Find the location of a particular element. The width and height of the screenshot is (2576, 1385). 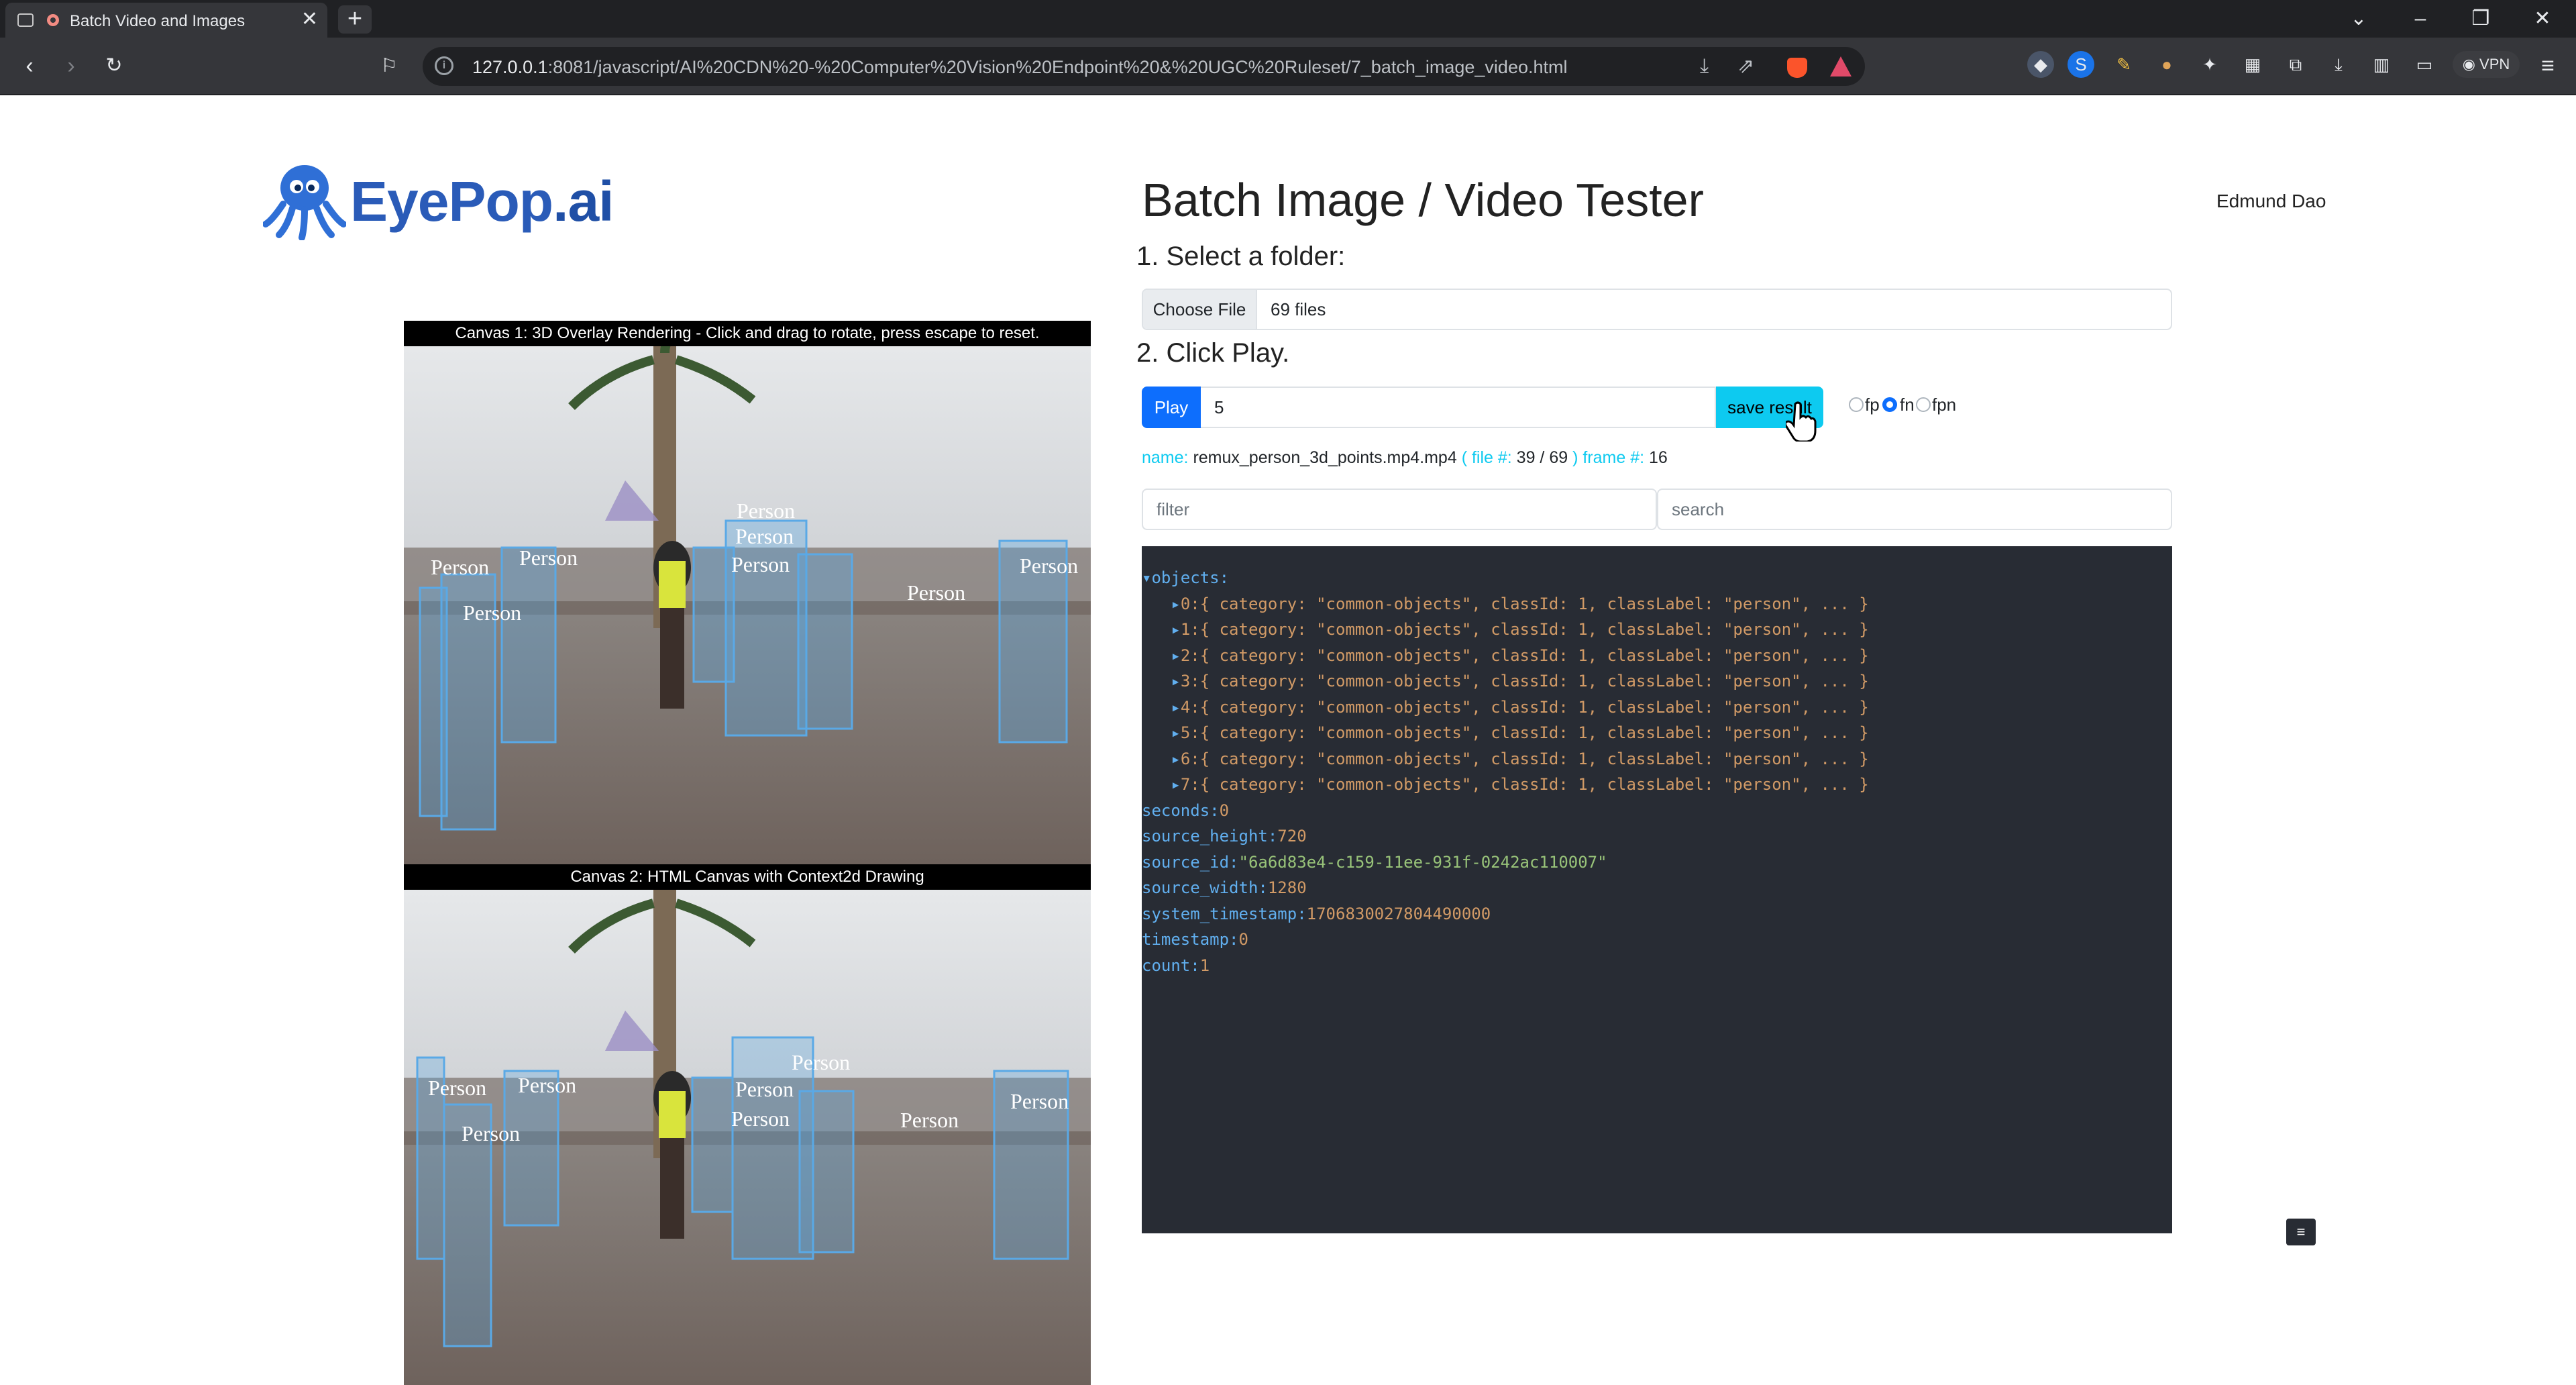

back-icon: ‹ is located at coordinates (29, 66).